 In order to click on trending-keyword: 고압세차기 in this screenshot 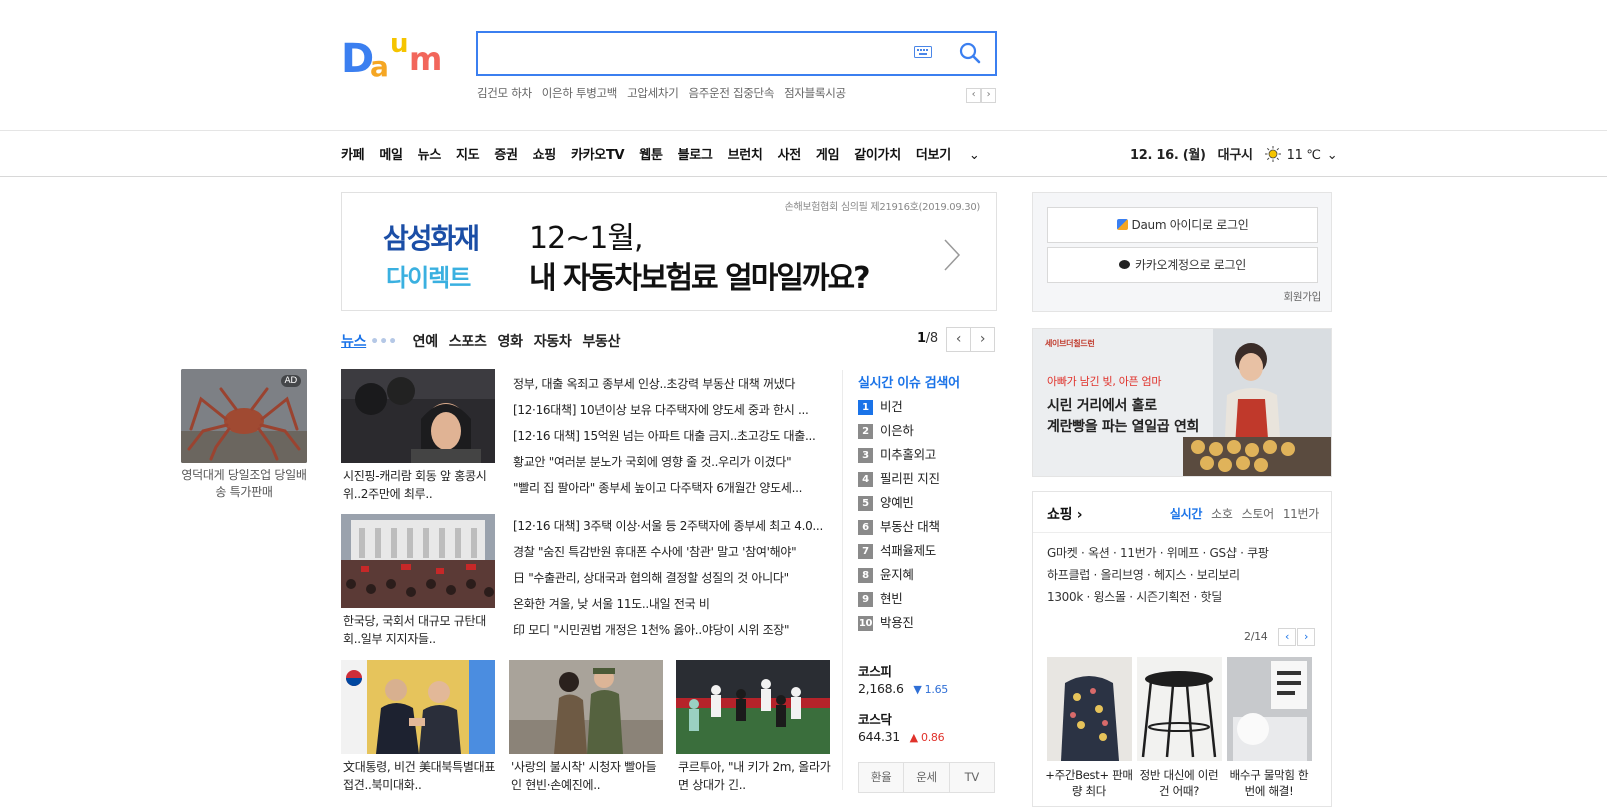, I will do `click(653, 93)`.